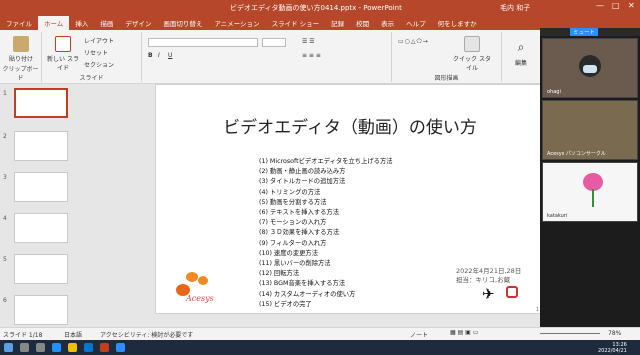  I want to click on group-clipboard: 貼り付け クリップボード, so click(21, 57).